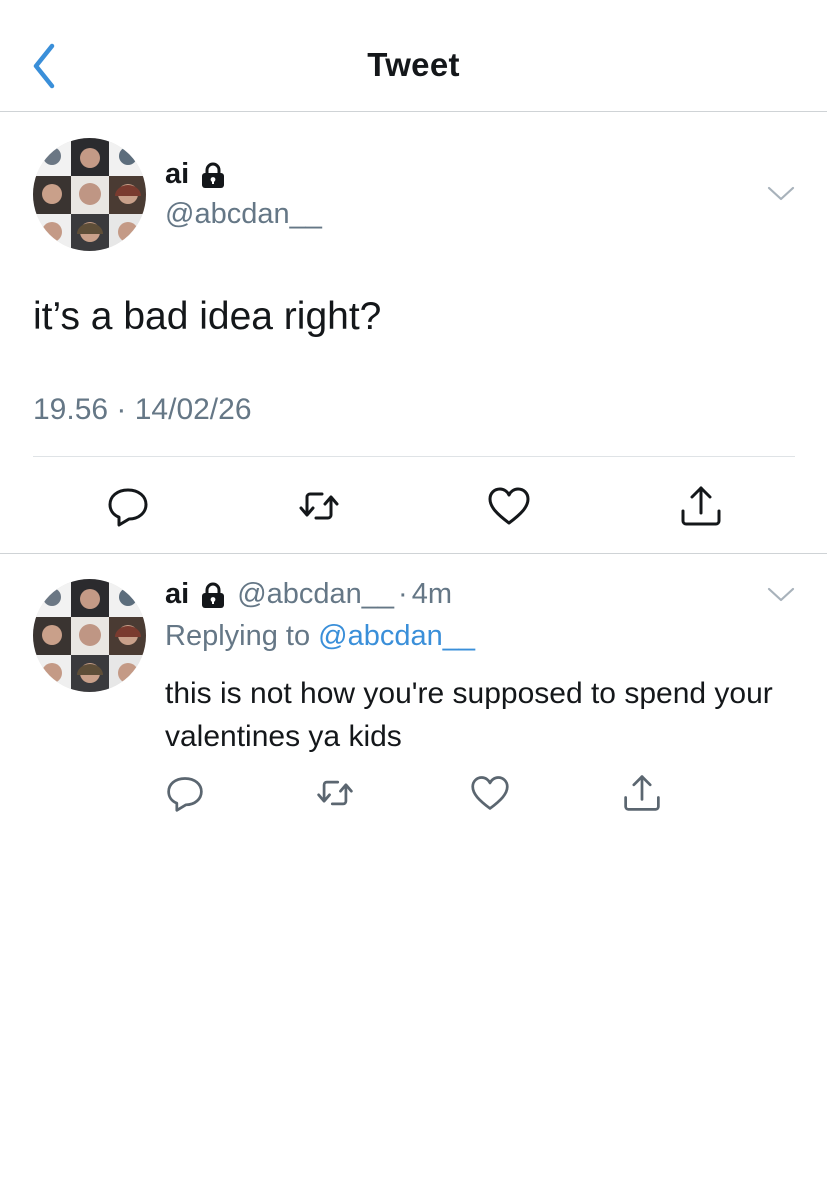 The width and height of the screenshot is (827, 1200). What do you see at coordinates (413, 64) in the screenshot?
I see `page-title: Tweet` at bounding box center [413, 64].